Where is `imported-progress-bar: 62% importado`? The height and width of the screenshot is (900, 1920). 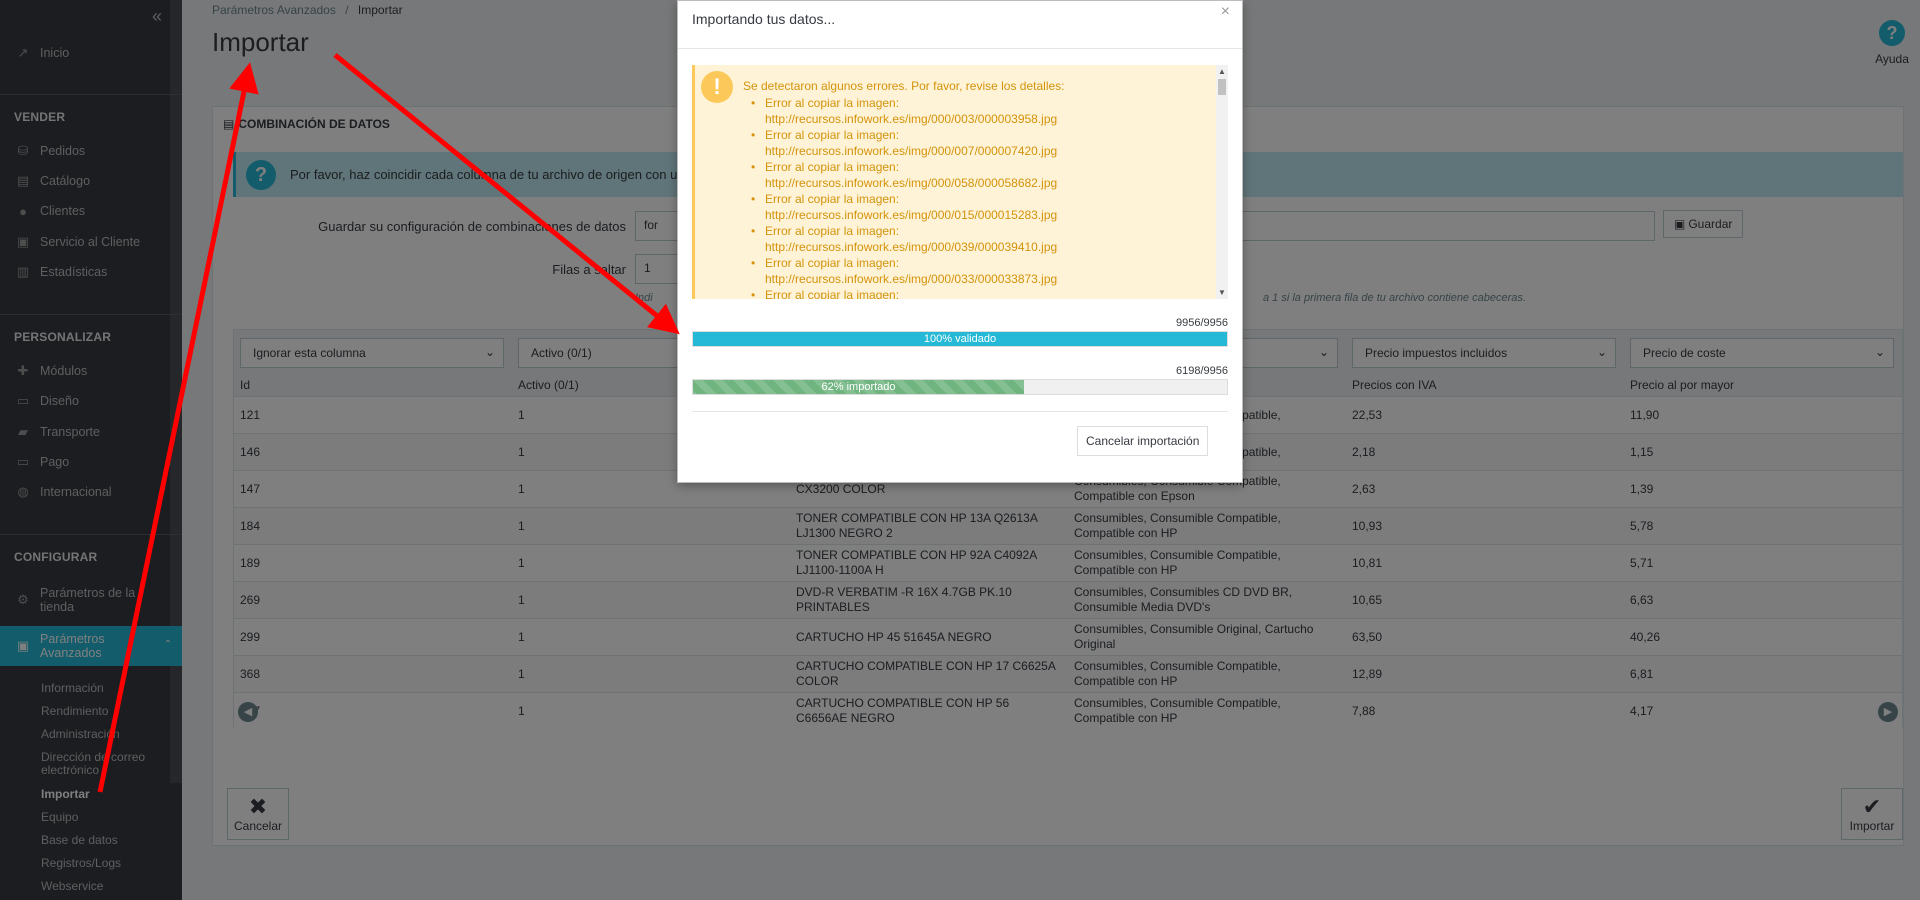
imported-progress-bar: 62% importado is located at coordinates (960, 387).